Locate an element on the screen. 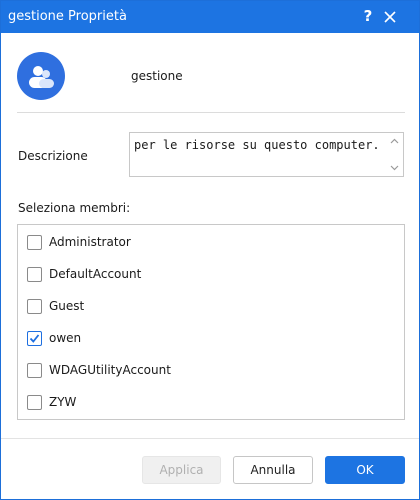  users-icon is located at coordinates (41, 77).